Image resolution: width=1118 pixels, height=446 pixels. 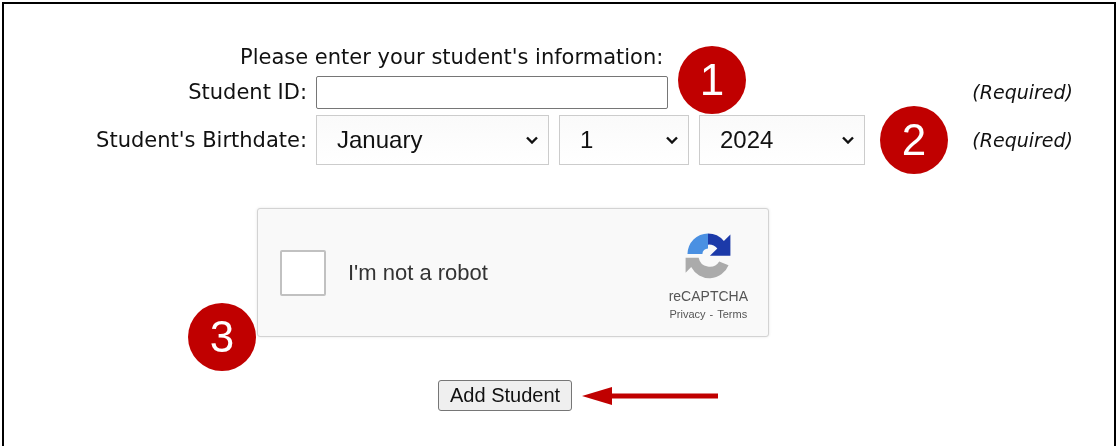 What do you see at coordinates (452, 57) in the screenshot?
I see `form-heading: Please enter your student's information:` at bounding box center [452, 57].